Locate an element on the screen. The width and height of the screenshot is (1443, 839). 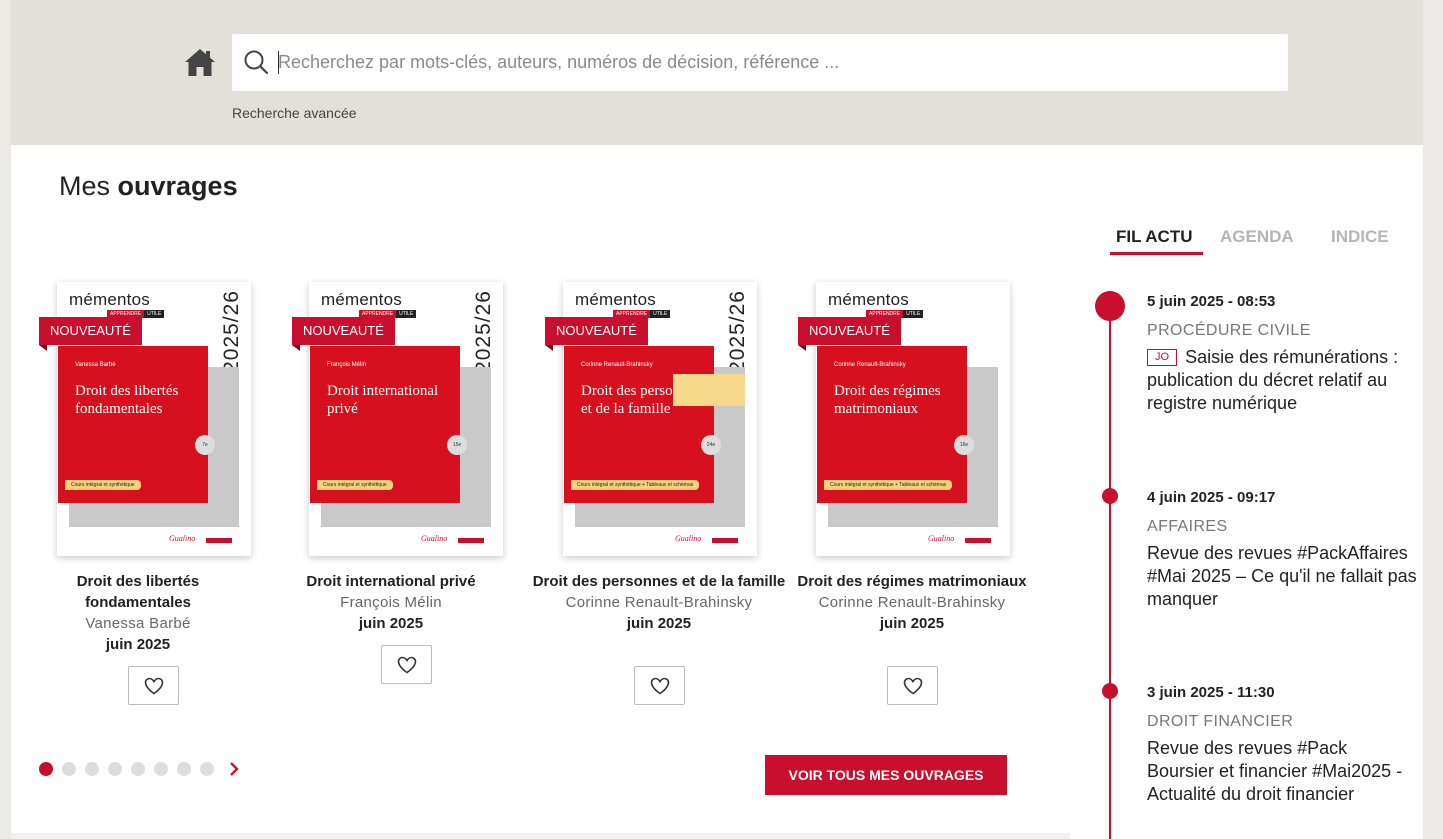
book-author: François Mélin is located at coordinates (391, 602).